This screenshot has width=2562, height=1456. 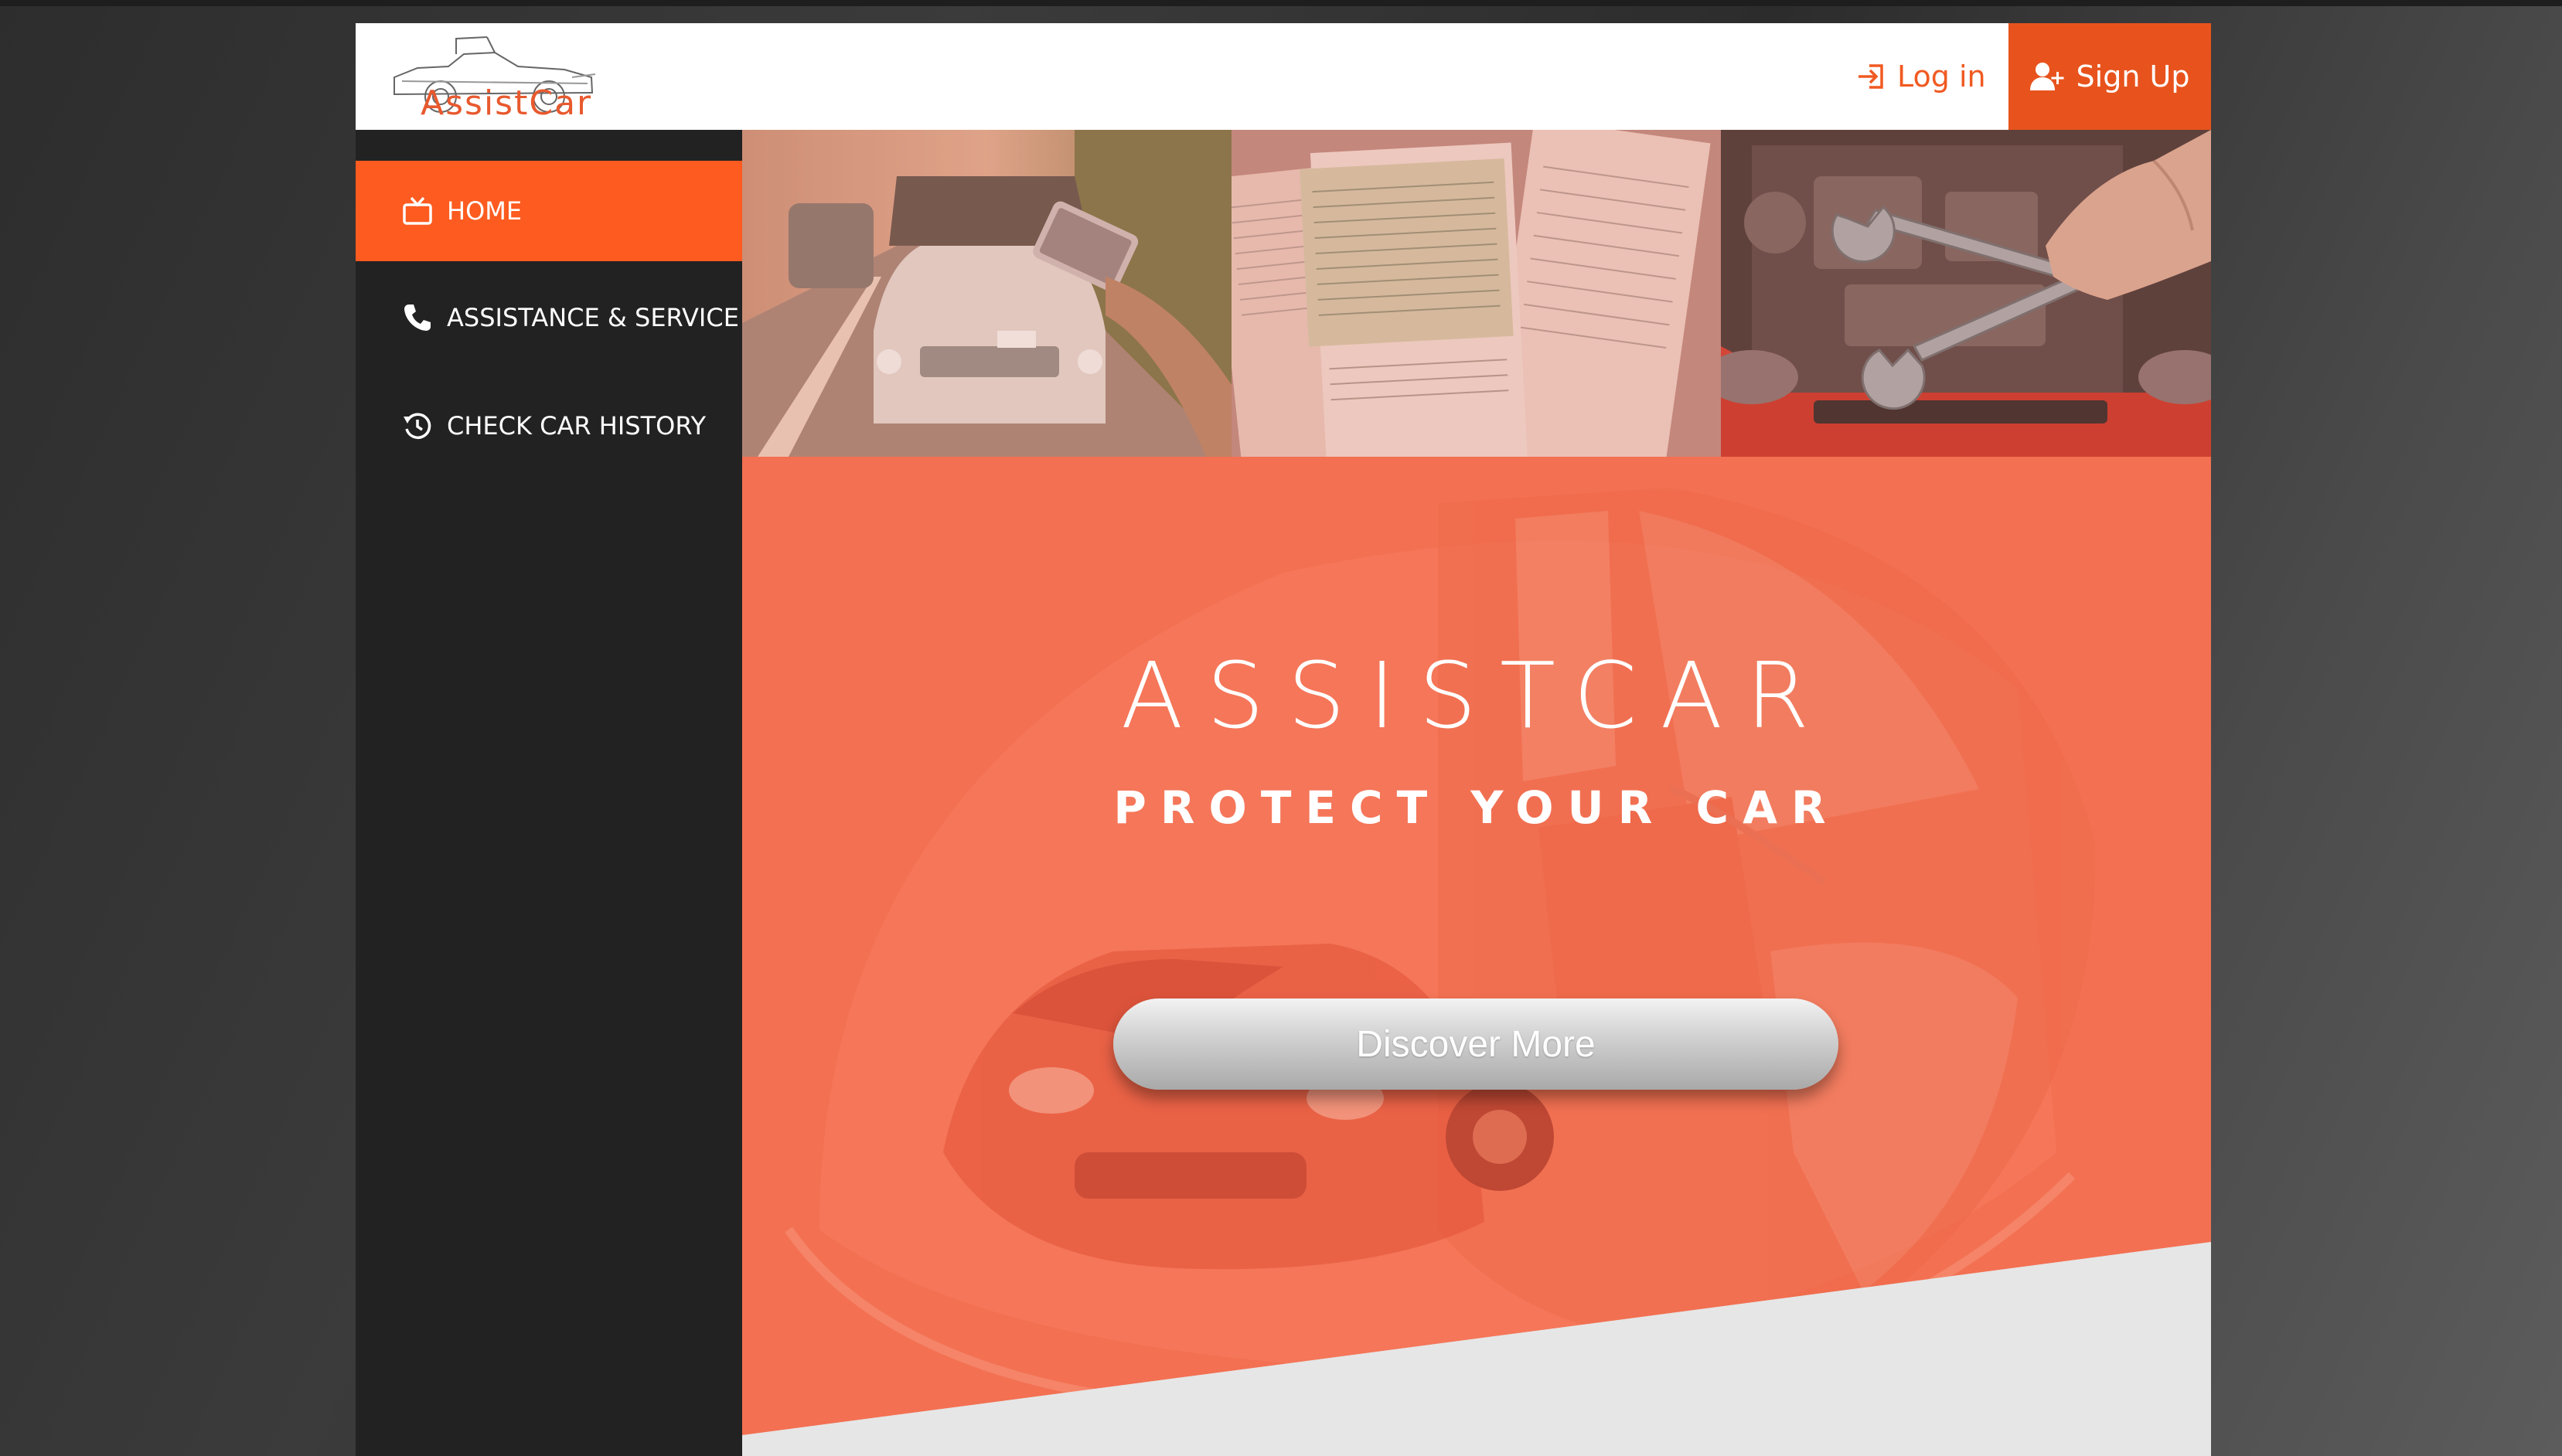 I want to click on window-top-edge, so click(x=1281, y=3).